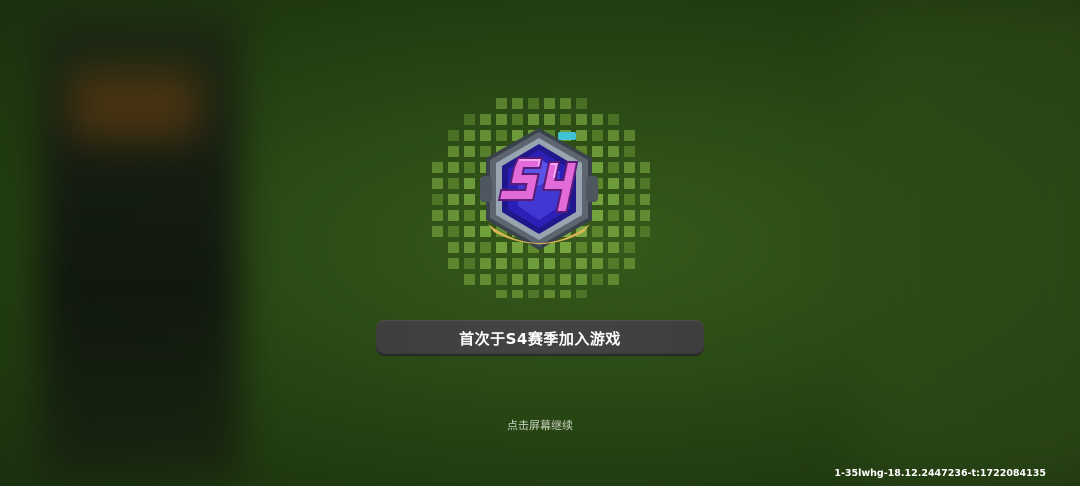 The width and height of the screenshot is (1080, 486). What do you see at coordinates (540, 425) in the screenshot?
I see `tap-to-continue-hint: 点击屏幕继续` at bounding box center [540, 425].